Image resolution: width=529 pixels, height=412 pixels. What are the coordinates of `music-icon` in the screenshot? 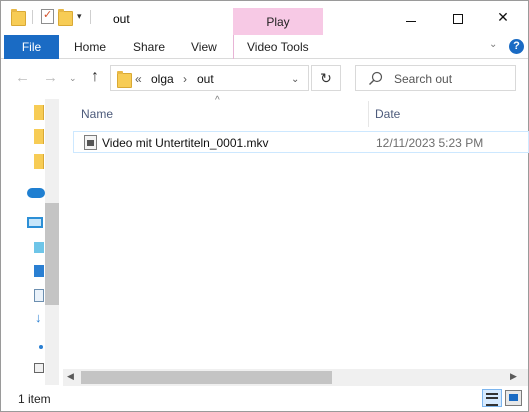 It's located at (41, 347).